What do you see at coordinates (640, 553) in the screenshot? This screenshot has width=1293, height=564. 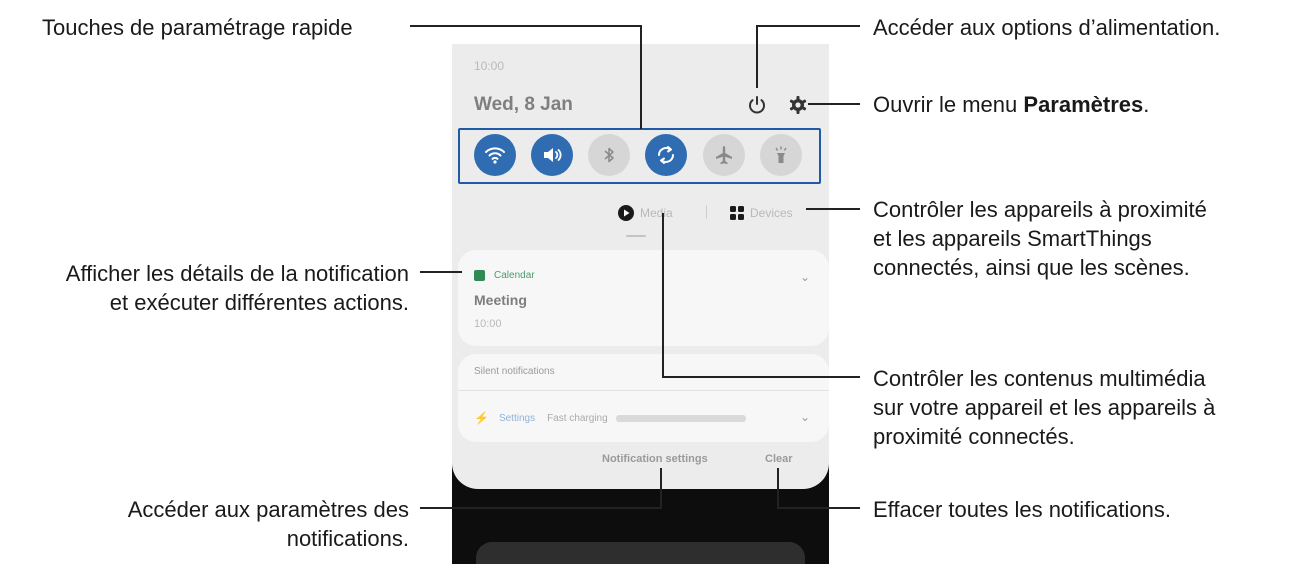 I see `background-widget` at bounding box center [640, 553].